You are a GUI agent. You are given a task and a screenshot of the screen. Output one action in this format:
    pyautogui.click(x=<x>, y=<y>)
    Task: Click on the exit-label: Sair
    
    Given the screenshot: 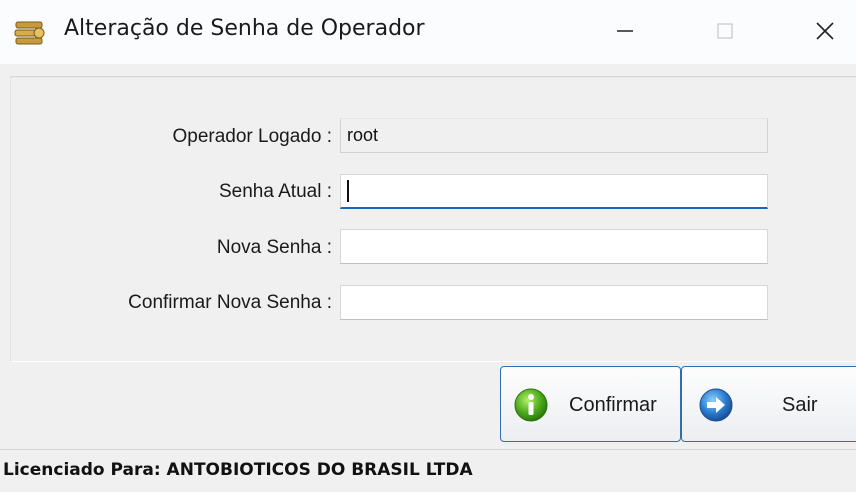 What is the action you would take?
    pyautogui.click(x=800, y=405)
    